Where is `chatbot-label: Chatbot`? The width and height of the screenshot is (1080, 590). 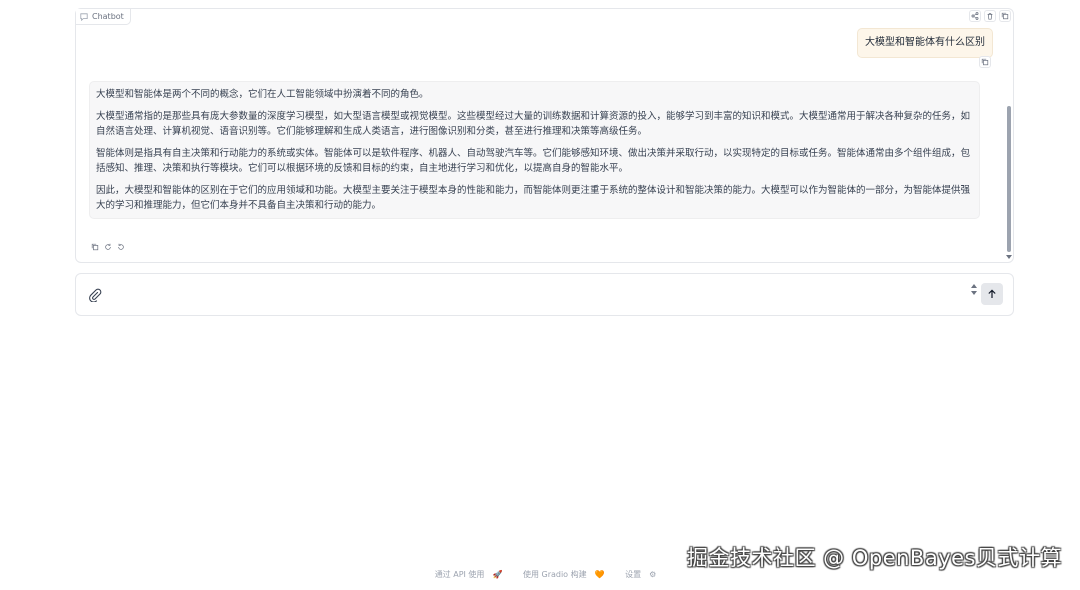
chatbot-label: Chatbot is located at coordinates (103, 17).